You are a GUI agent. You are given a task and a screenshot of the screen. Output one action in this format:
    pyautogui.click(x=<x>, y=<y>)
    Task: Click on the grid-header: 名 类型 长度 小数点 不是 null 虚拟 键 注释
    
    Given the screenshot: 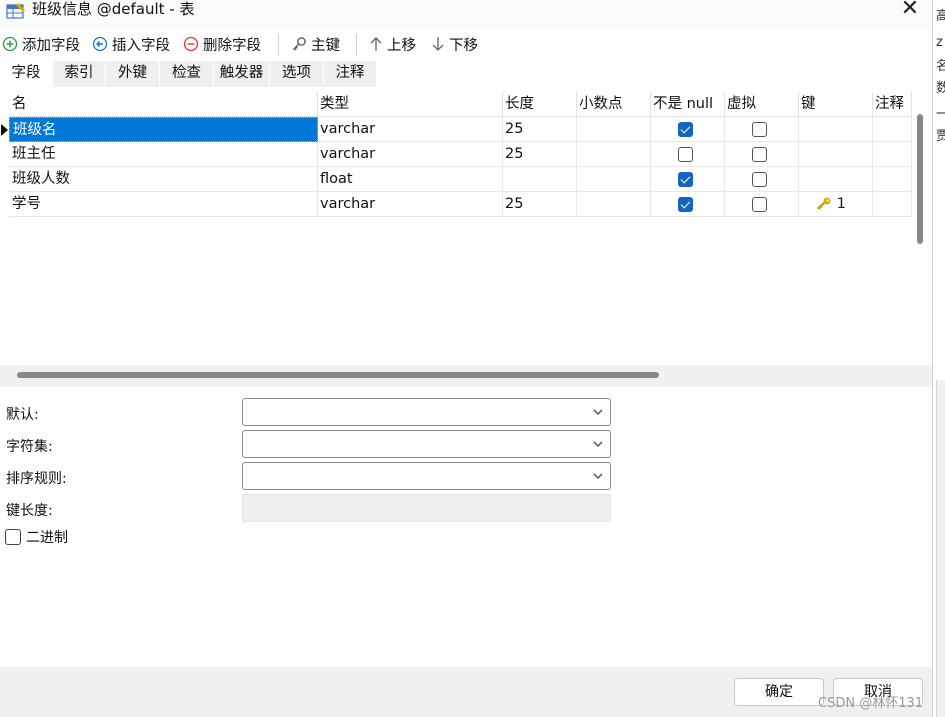 What is the action you would take?
    pyautogui.click(x=456, y=104)
    